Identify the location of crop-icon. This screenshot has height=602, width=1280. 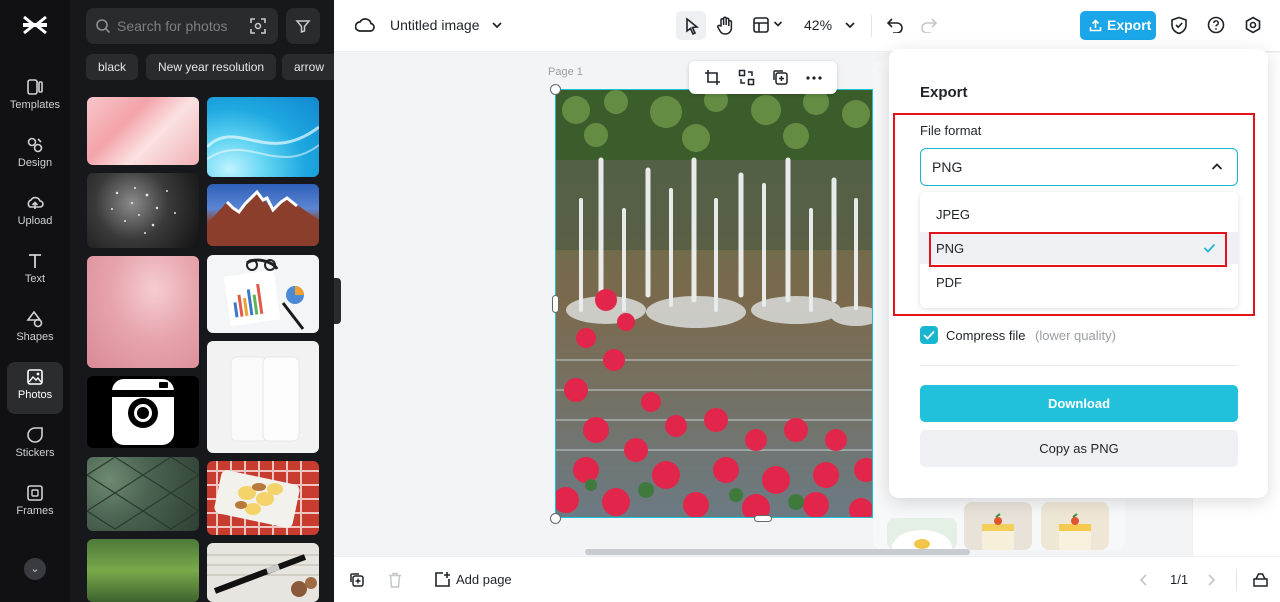
(712, 77).